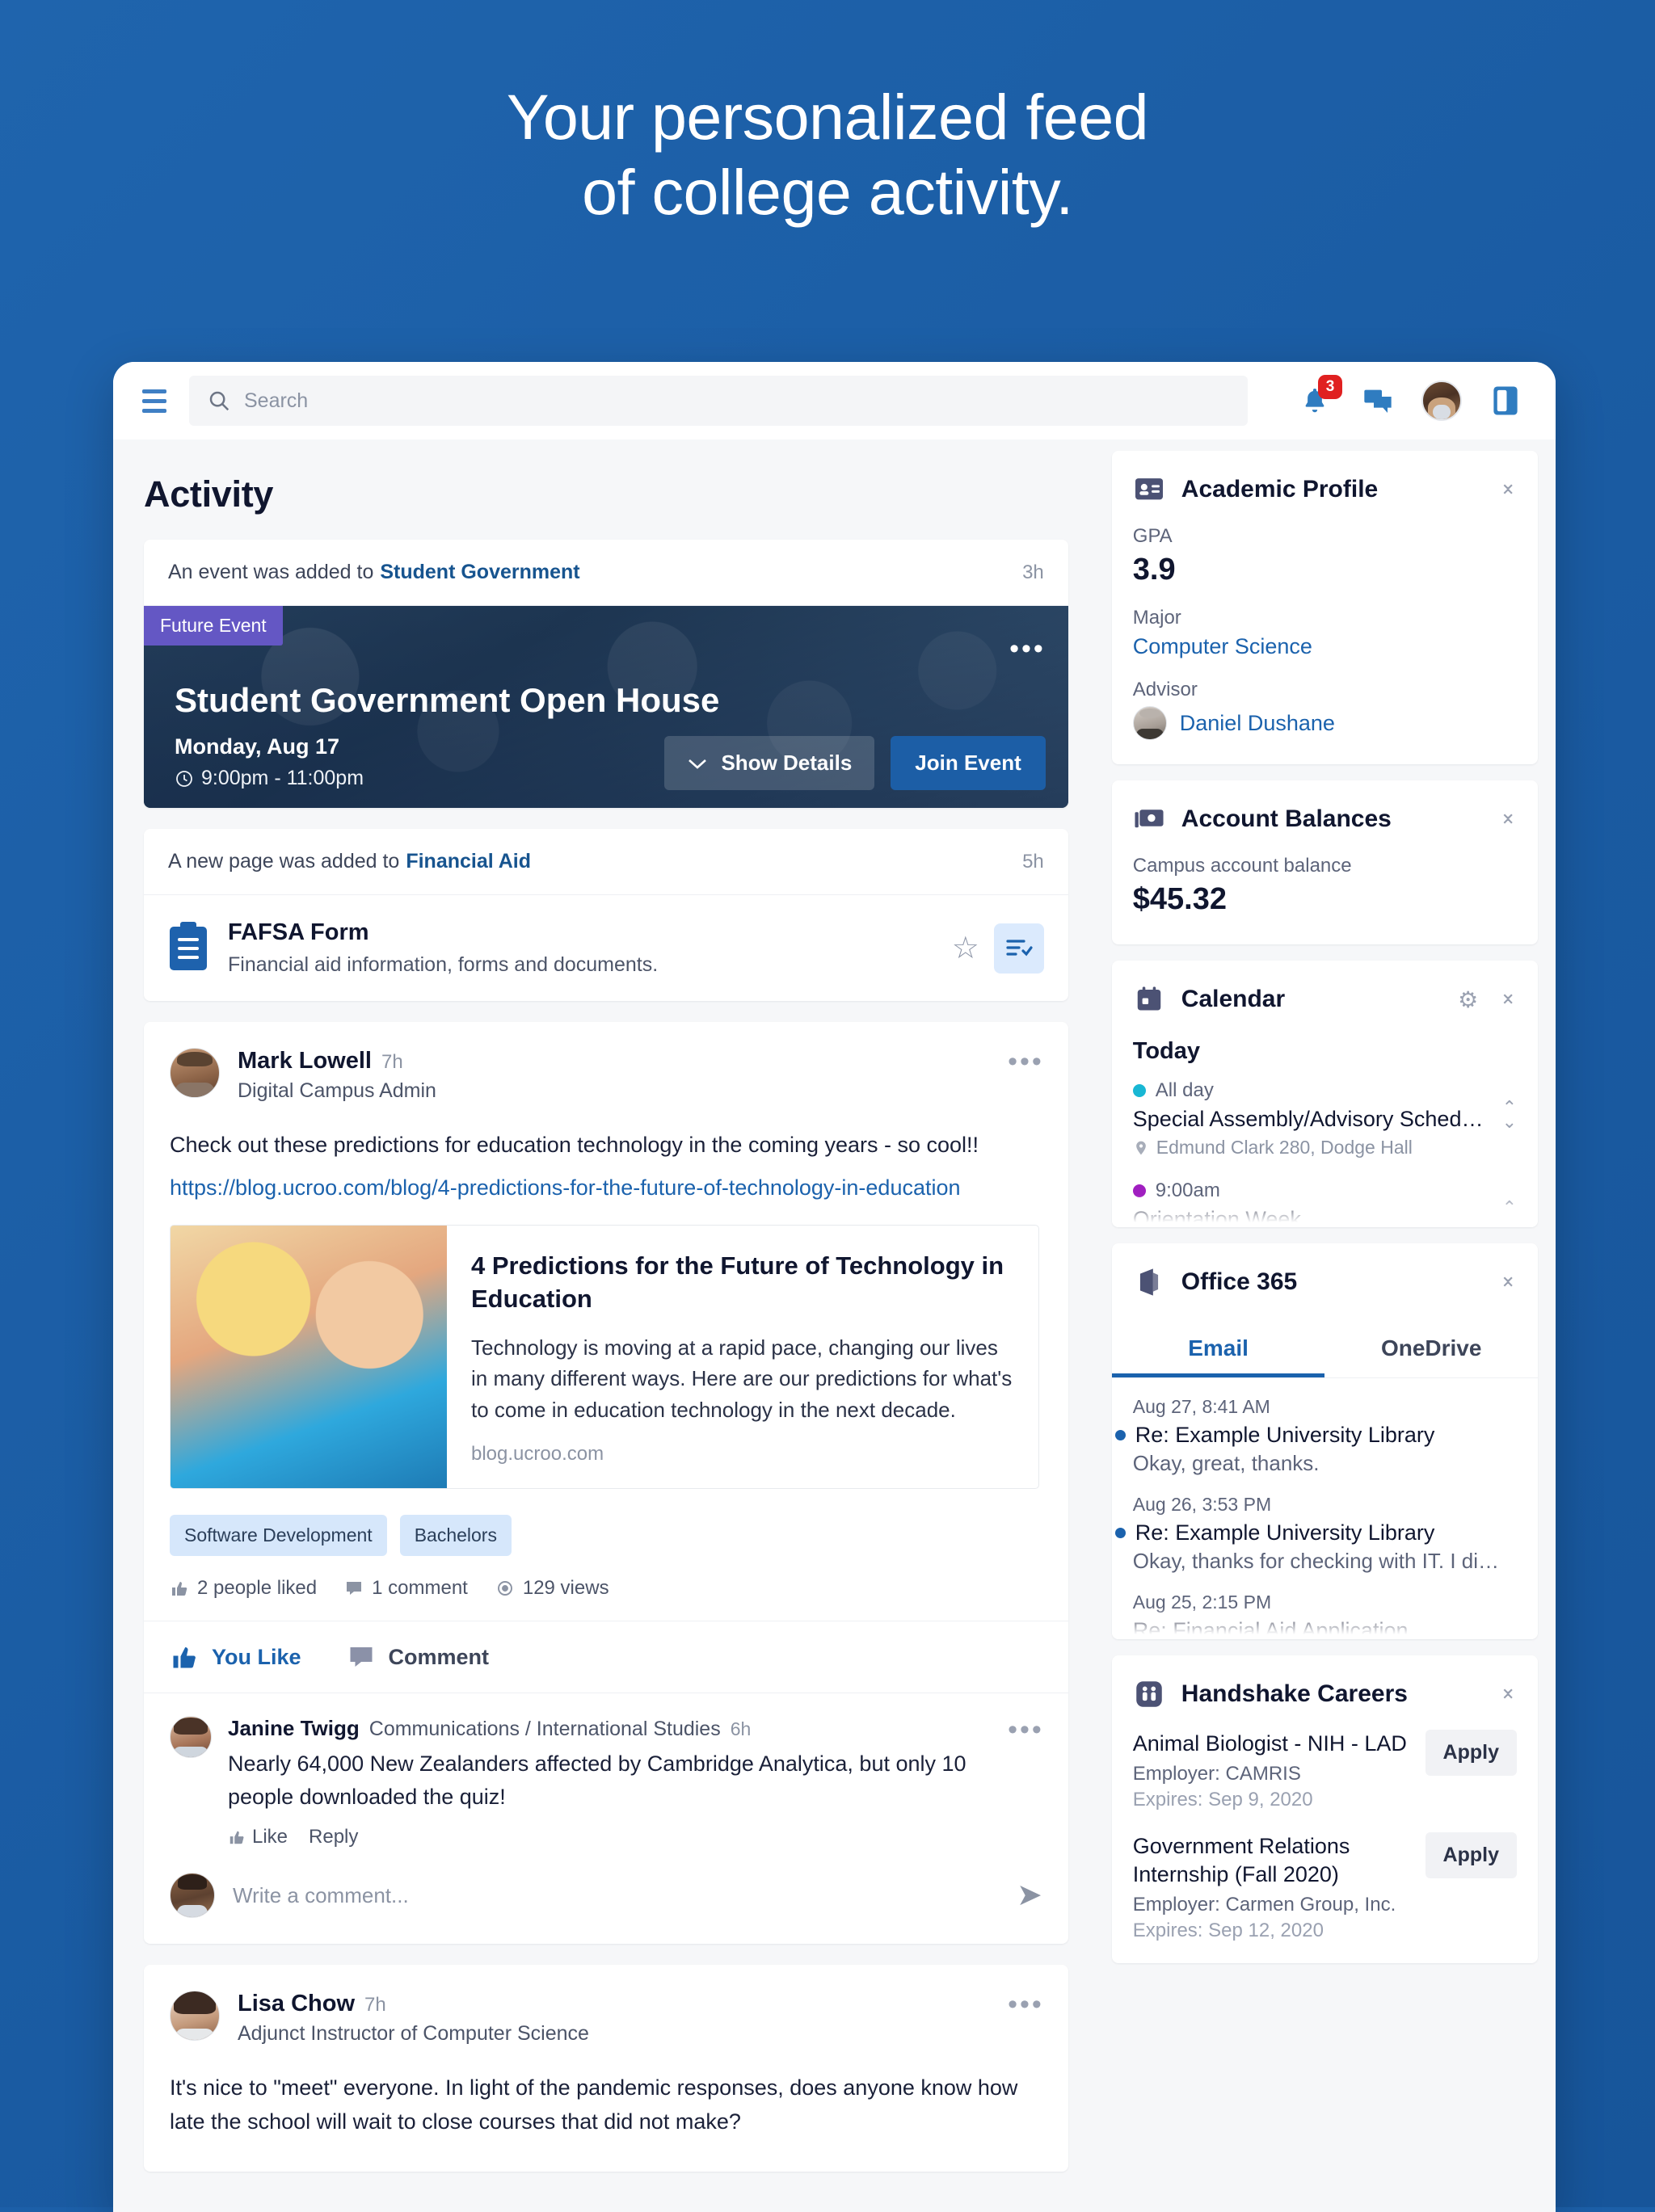  I want to click on location-pin-icon, so click(1141, 1148).